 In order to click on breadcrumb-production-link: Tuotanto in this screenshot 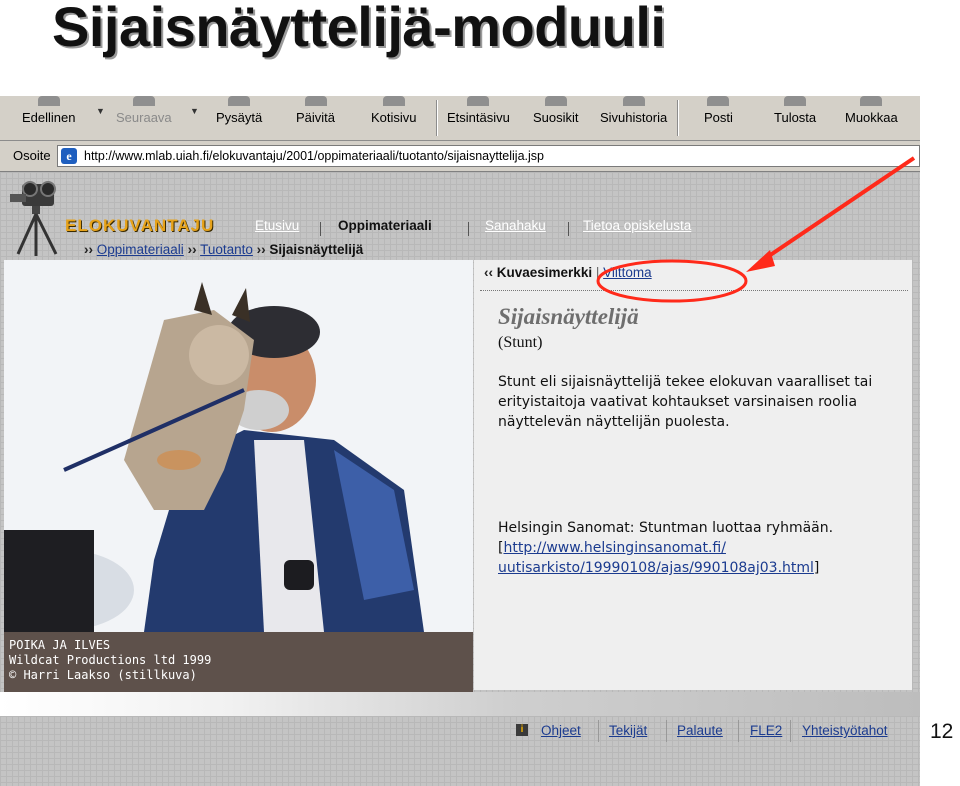, I will do `click(226, 249)`.